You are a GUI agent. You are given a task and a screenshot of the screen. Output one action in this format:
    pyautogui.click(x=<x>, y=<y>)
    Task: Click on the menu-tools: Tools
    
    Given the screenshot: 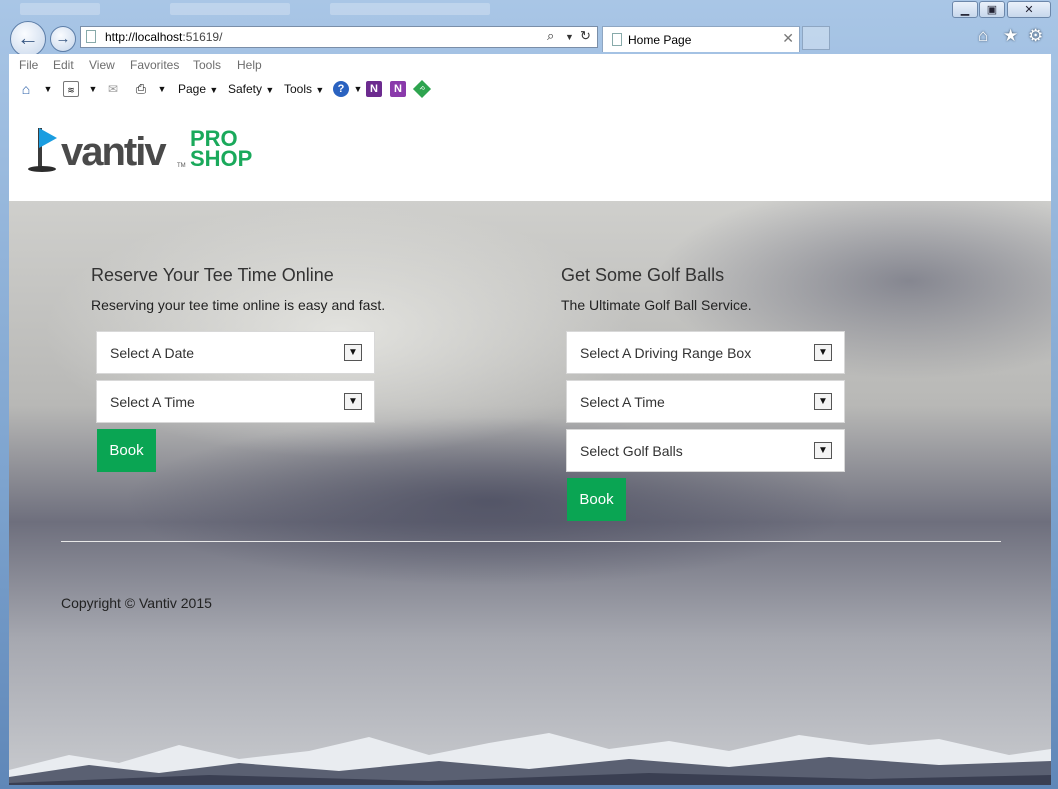 What is the action you would take?
    pyautogui.click(x=207, y=65)
    